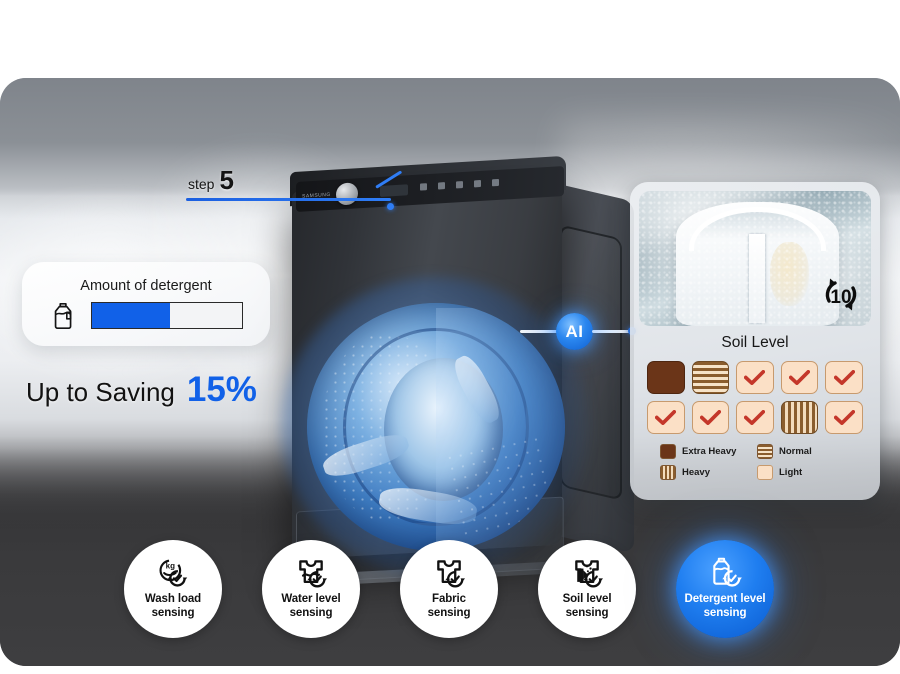 Image resolution: width=900 pixels, height=674 pixels. Describe the element at coordinates (288, 199) in the screenshot. I see `step-leader-line` at that location.